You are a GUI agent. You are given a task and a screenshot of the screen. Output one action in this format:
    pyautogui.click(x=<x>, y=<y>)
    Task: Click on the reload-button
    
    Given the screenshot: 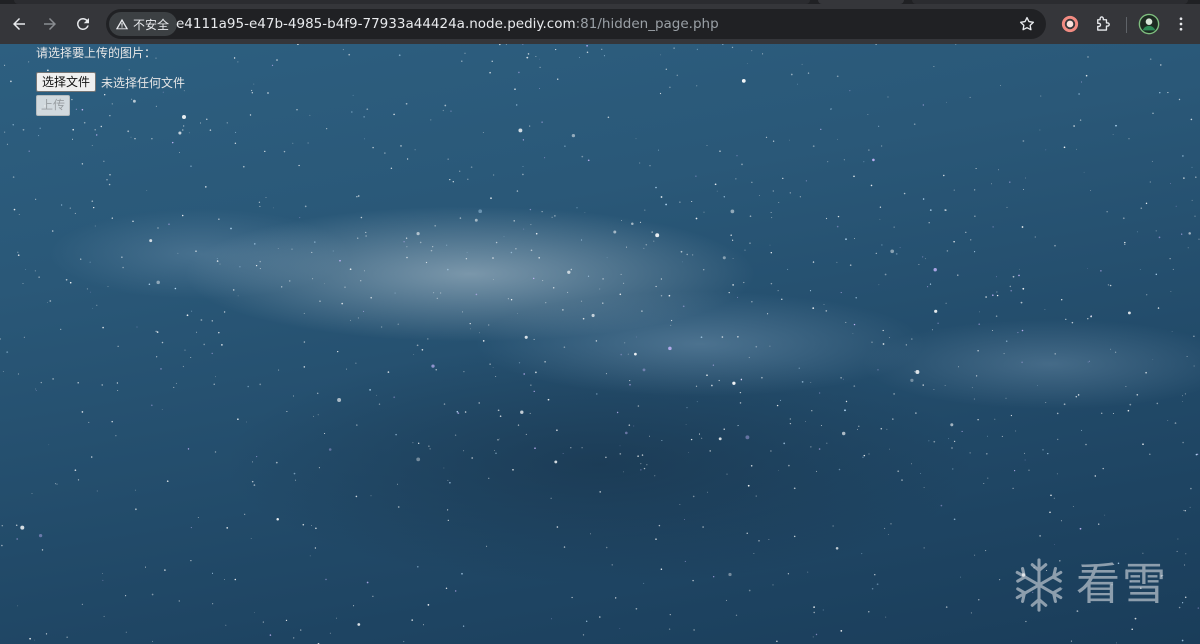 What is the action you would take?
    pyautogui.click(x=83, y=24)
    